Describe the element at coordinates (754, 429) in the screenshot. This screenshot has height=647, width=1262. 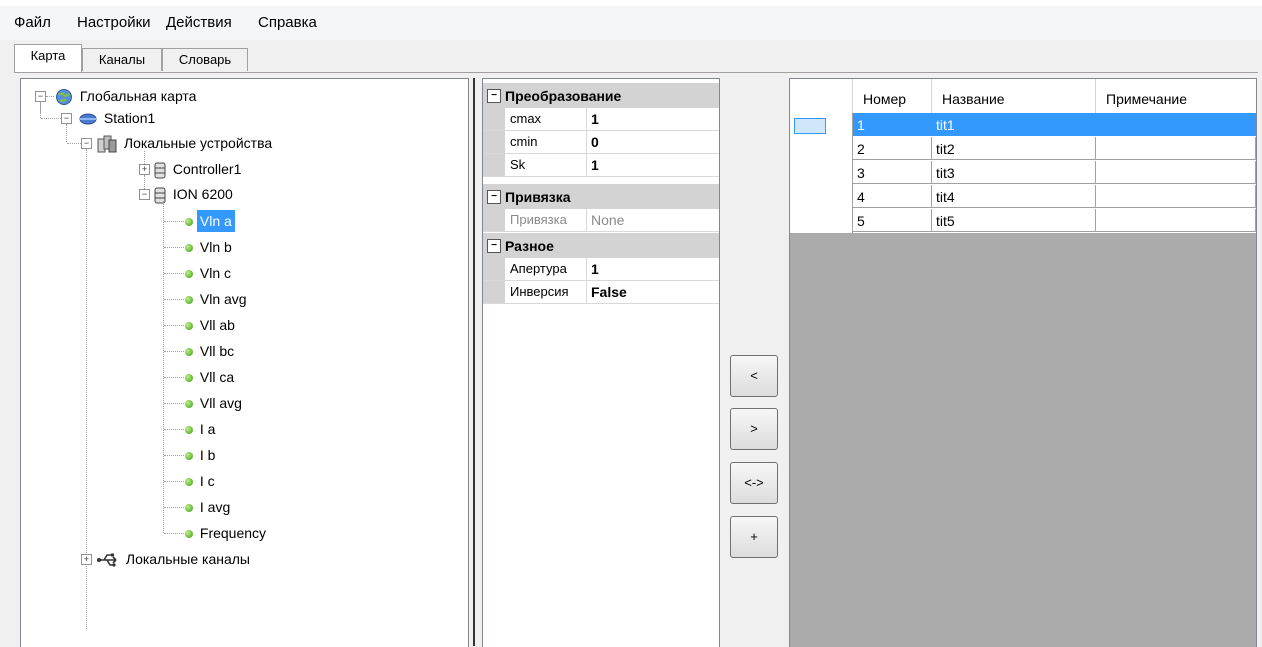
I see `move-right-button: >` at that location.